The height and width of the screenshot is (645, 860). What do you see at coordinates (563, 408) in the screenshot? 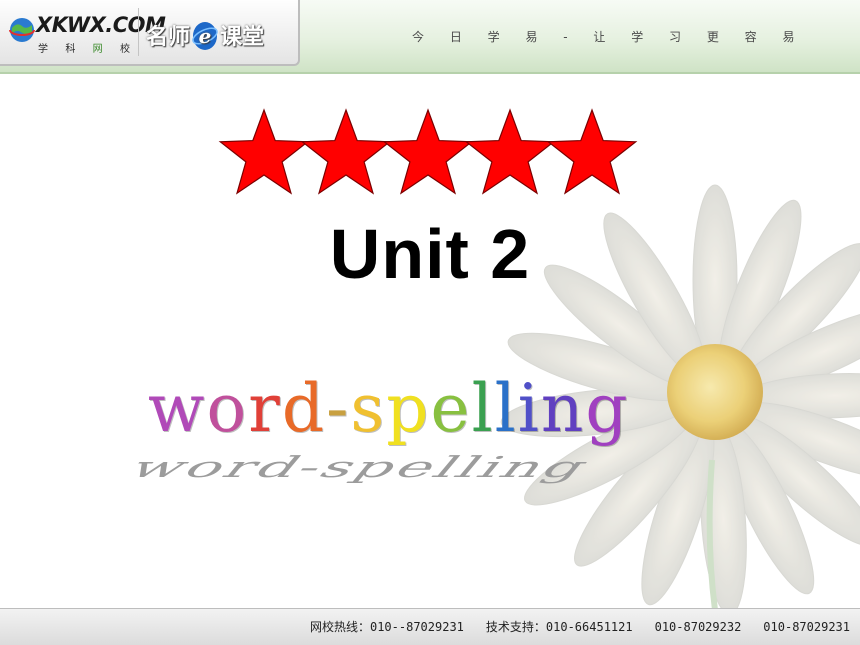
I see `wordart-letter: n` at bounding box center [563, 408].